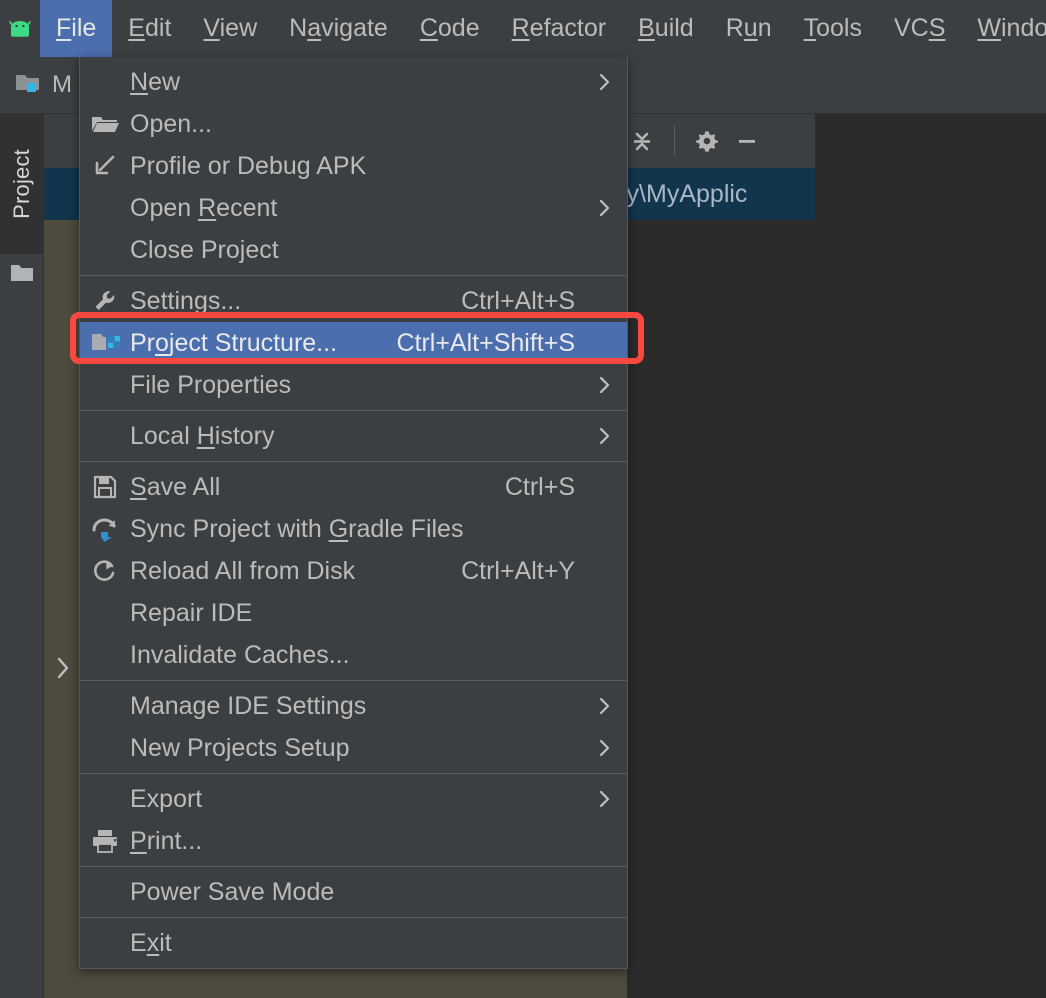 Image resolution: width=1046 pixels, height=998 pixels. I want to click on menubar-item-label: VCS, so click(919, 28).